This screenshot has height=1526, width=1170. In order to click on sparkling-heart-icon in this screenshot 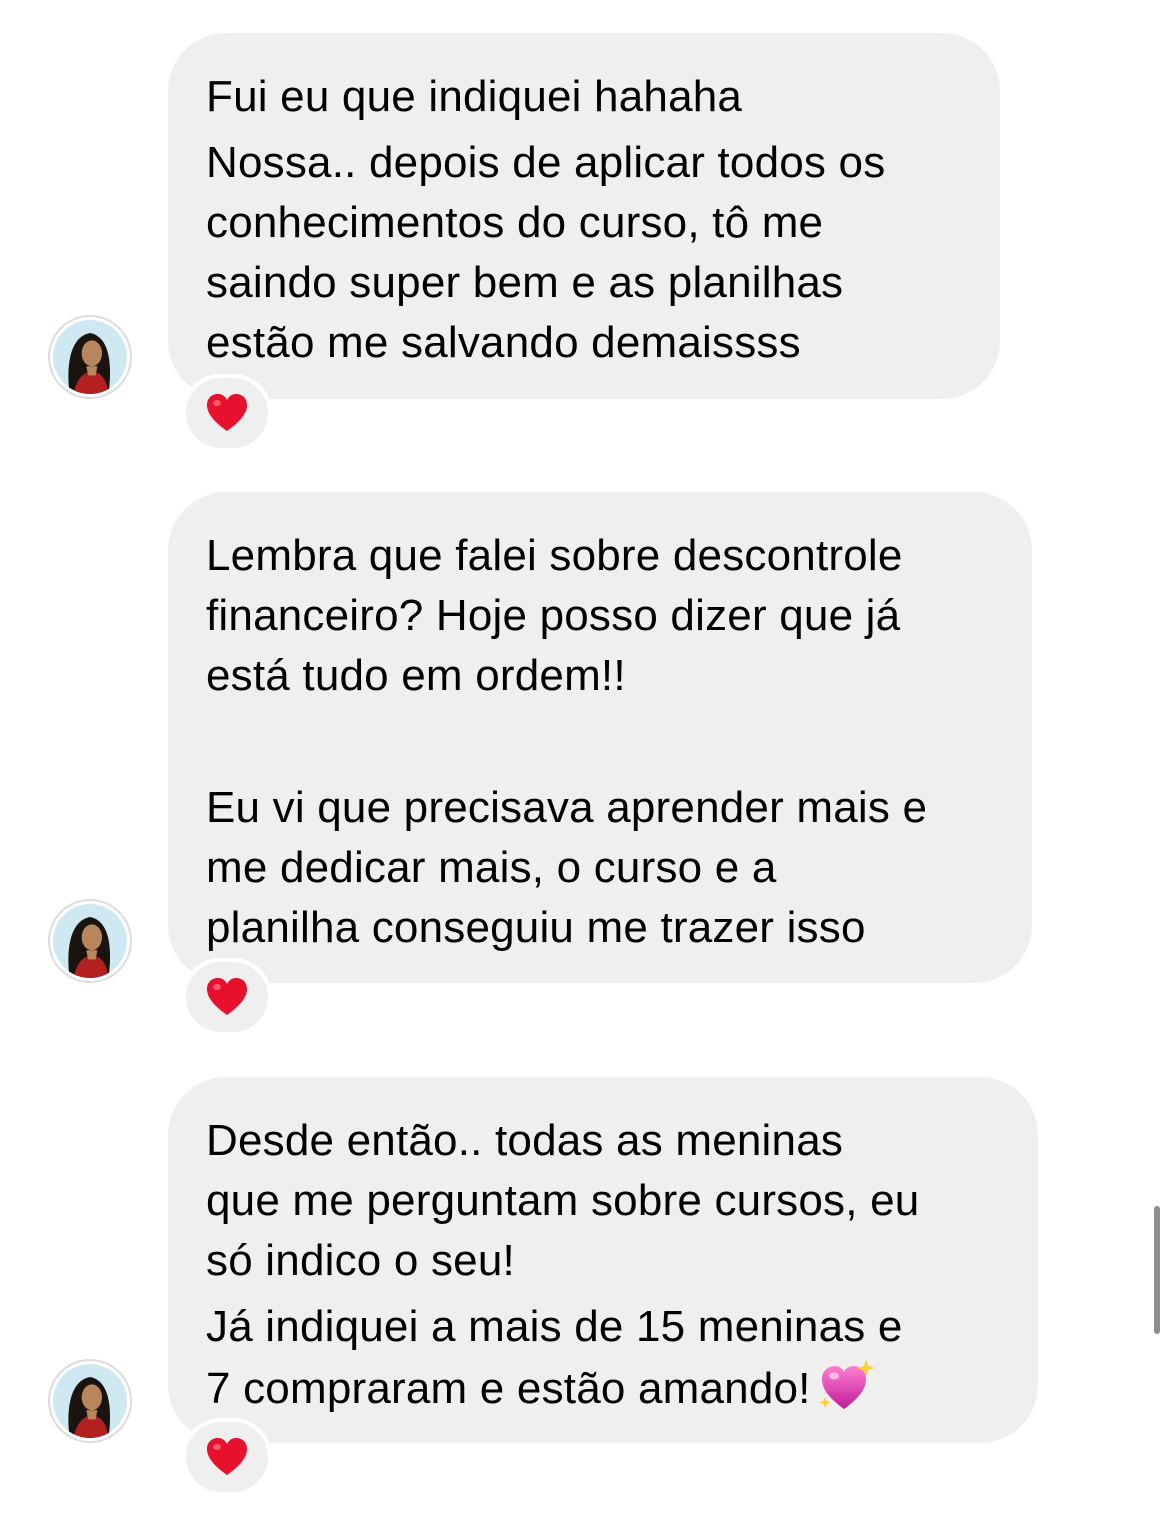, I will do `click(847, 1384)`.